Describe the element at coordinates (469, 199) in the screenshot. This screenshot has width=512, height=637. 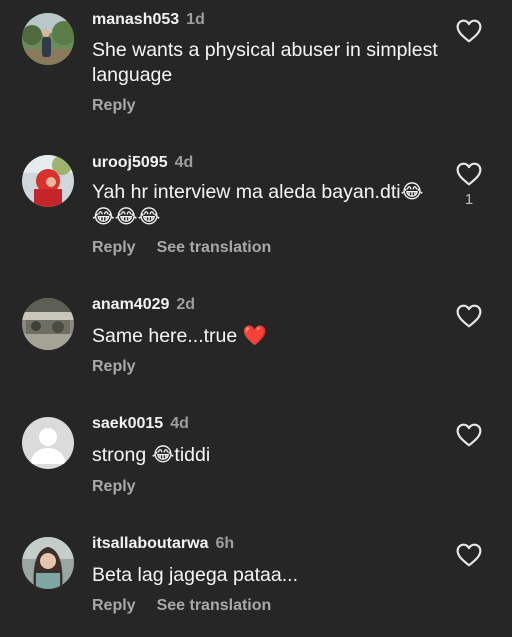
I see `like-count: 1` at that location.